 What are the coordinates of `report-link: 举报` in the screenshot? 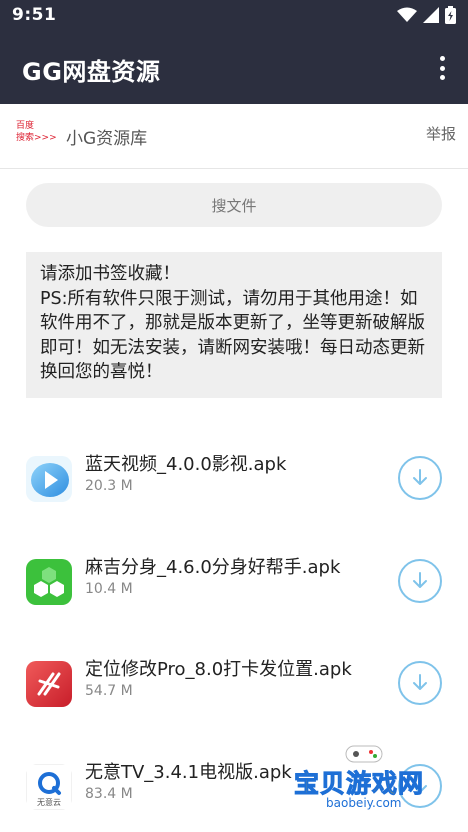 It's located at (441, 133).